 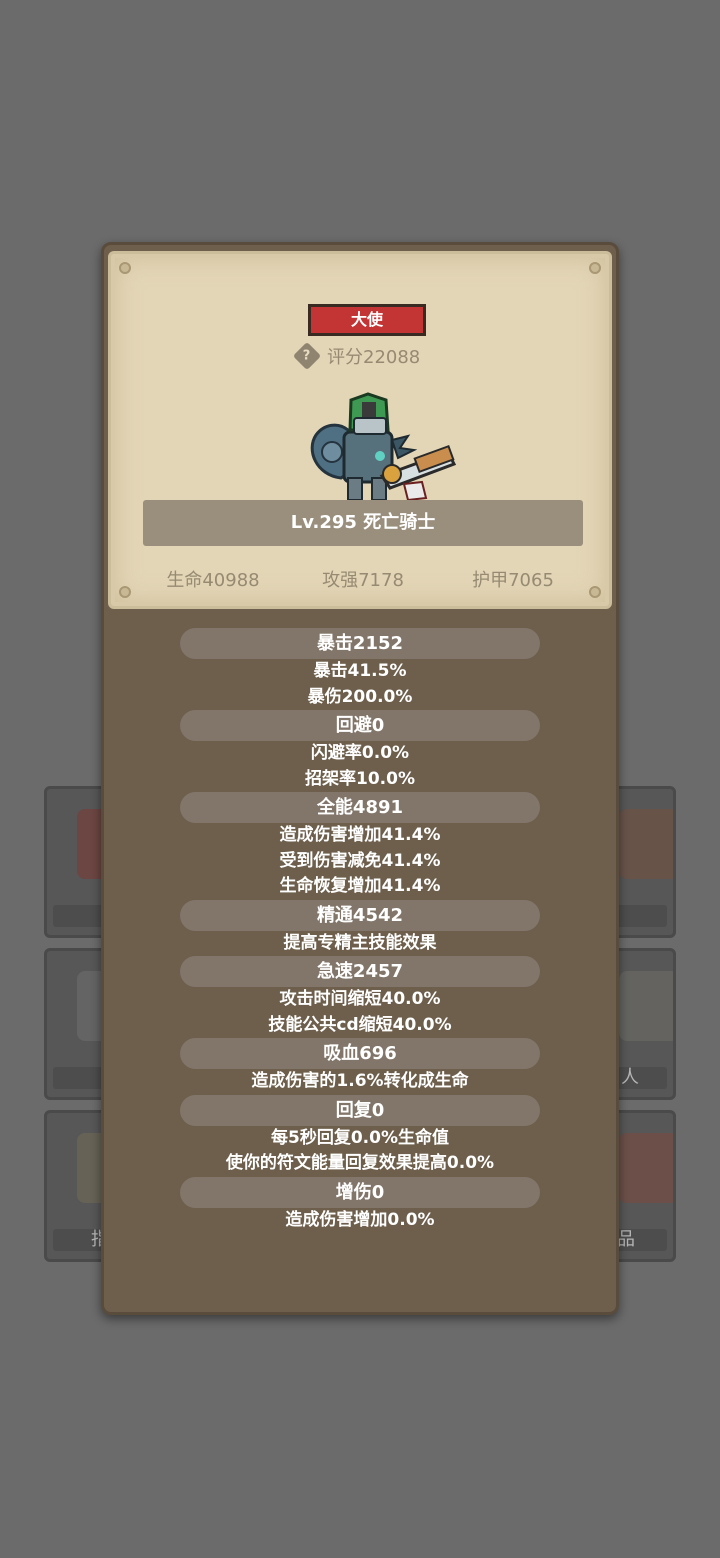 I want to click on attribute-group: 吸血696 造成伤害的1.6%转化成生命, so click(x=360, y=1066).